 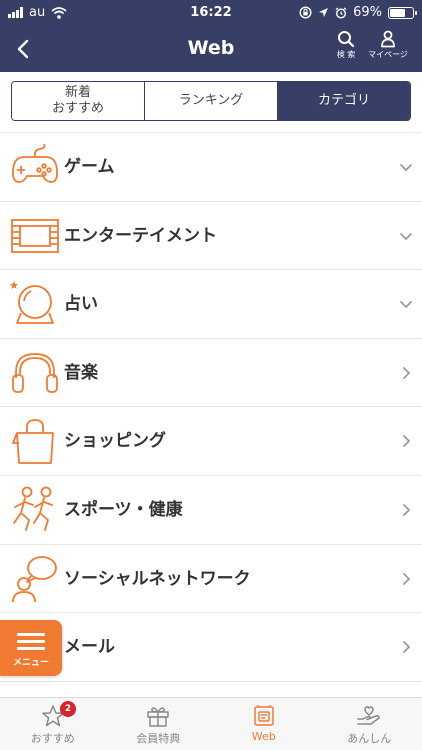 What do you see at coordinates (140, 235) in the screenshot?
I see `category-label: エンターテイメント` at bounding box center [140, 235].